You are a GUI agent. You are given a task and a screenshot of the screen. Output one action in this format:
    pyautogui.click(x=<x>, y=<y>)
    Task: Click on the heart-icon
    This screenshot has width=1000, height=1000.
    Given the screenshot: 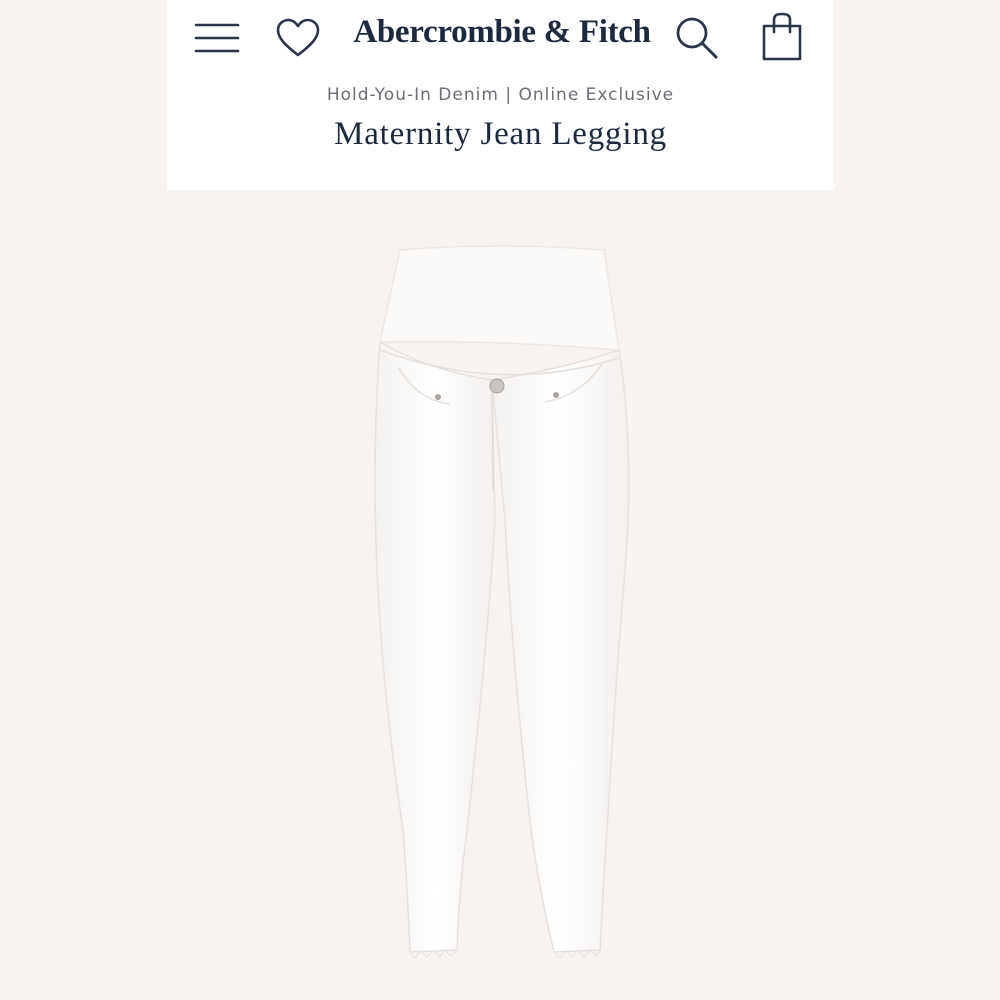 What is the action you would take?
    pyautogui.click(x=298, y=37)
    